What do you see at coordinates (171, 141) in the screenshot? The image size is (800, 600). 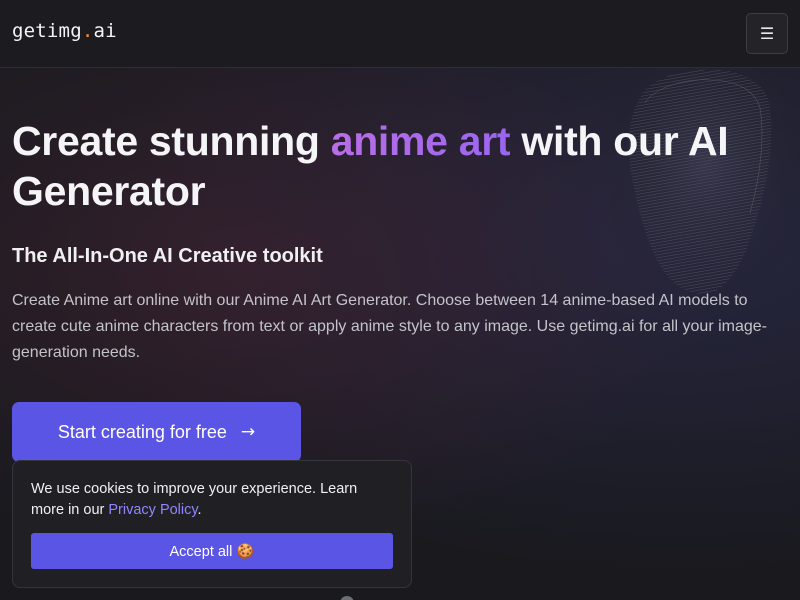 I see `hero-title-part1: Create stunning` at bounding box center [171, 141].